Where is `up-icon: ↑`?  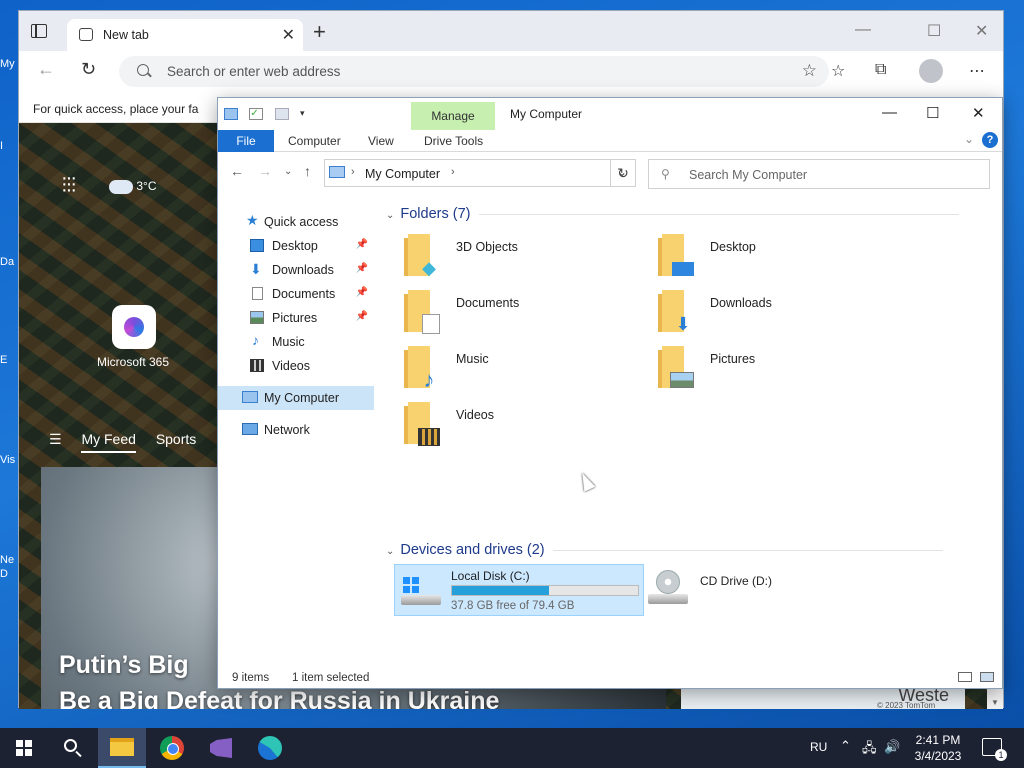 up-icon: ↑ is located at coordinates (307, 171).